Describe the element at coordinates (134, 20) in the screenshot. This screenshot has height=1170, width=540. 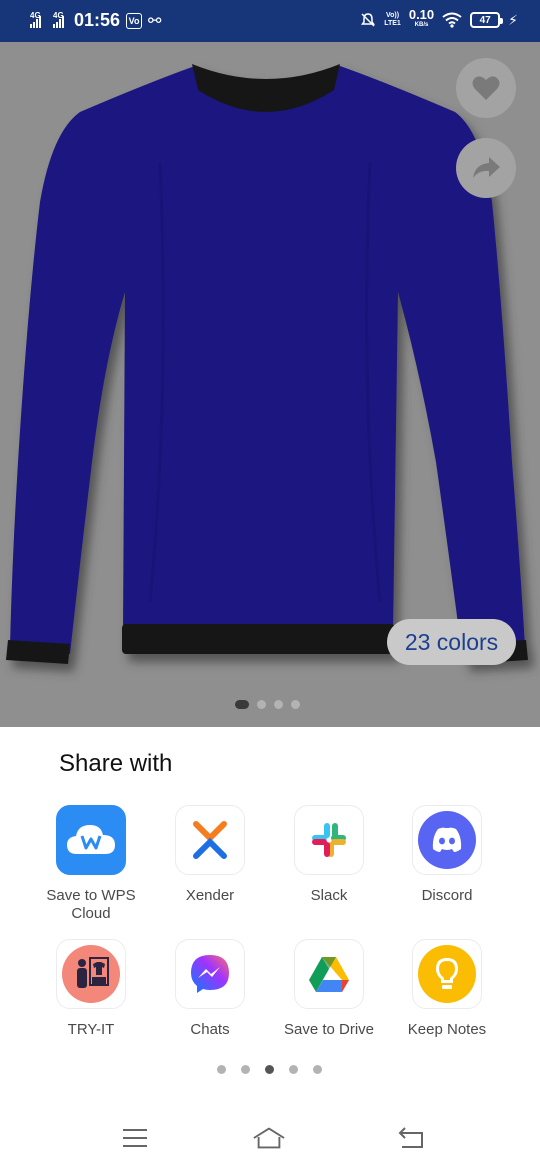
I see `notification-badge-icon: Vo` at that location.